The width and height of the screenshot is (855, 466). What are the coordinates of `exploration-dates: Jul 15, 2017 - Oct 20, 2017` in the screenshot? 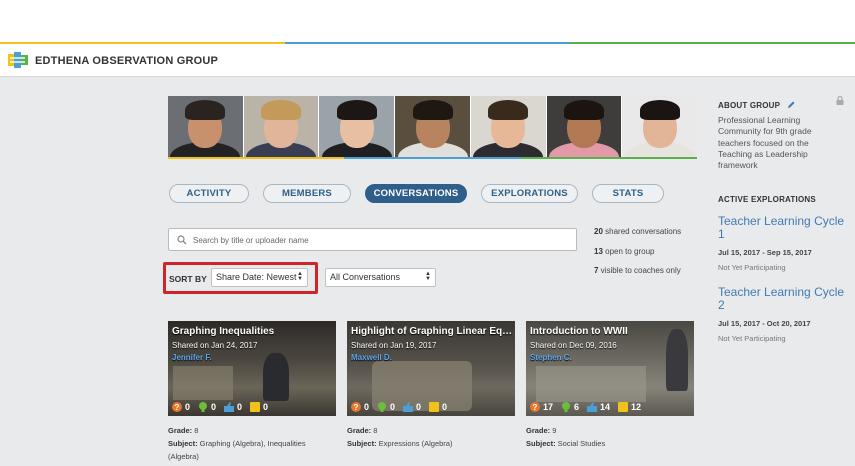 It's located at (764, 323).